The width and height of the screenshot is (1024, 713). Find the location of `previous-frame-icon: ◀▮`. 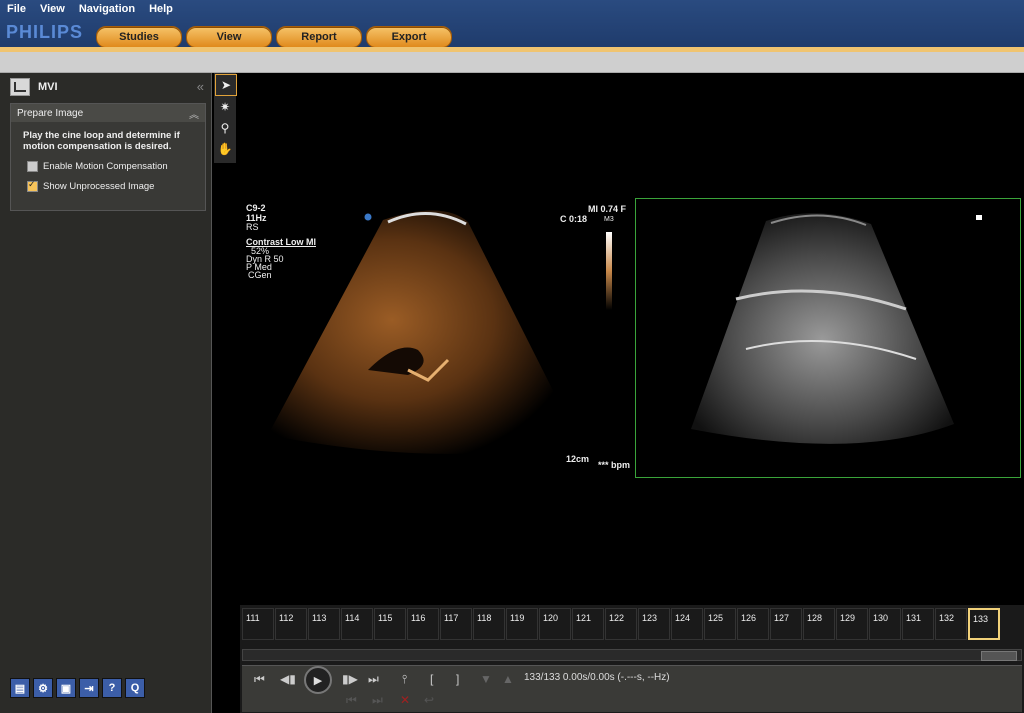

previous-frame-icon: ◀▮ is located at coordinates (288, 679).